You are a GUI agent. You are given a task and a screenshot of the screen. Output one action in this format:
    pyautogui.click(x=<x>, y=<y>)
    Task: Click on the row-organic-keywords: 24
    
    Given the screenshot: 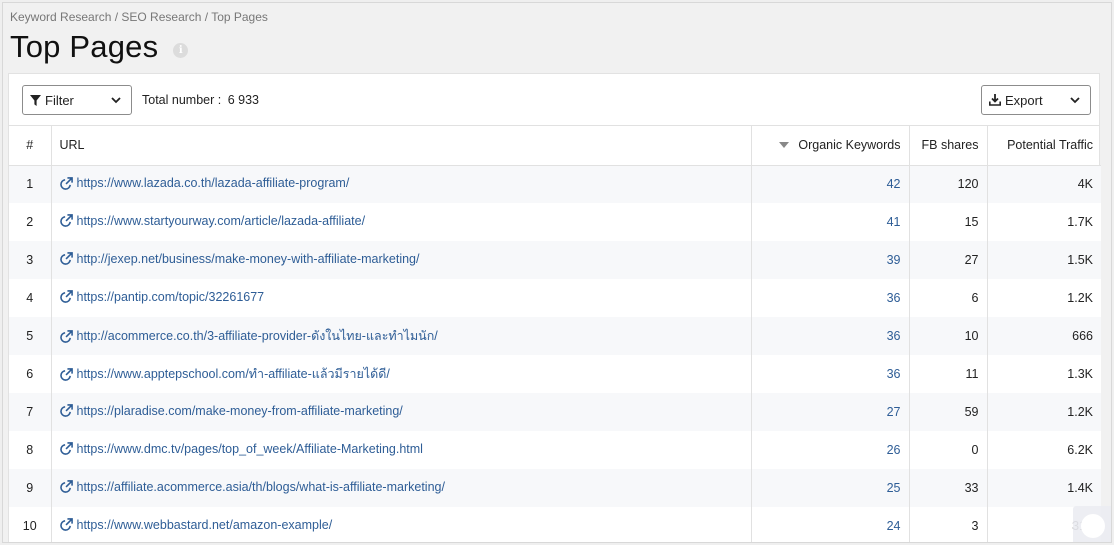 What is the action you would take?
    pyautogui.click(x=830, y=524)
    